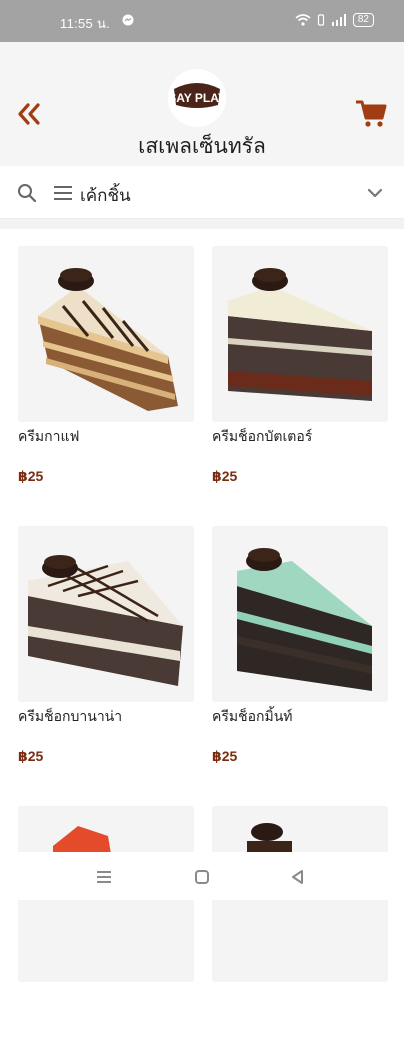 This screenshot has width=404, height=1048. What do you see at coordinates (202, 146) in the screenshot?
I see `store-title: เสเพลเซ็นทรัล` at bounding box center [202, 146].